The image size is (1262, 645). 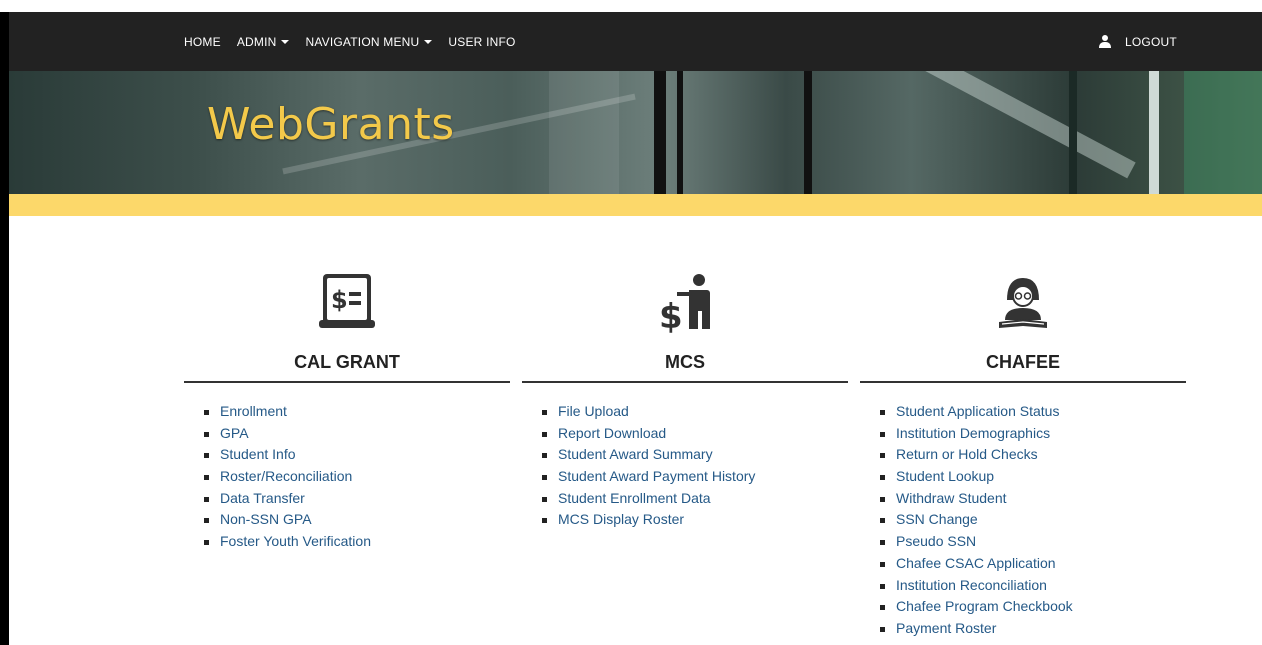 What do you see at coordinates (976, 629) in the screenshot?
I see `link-payment-roster: Payment Roster` at bounding box center [976, 629].